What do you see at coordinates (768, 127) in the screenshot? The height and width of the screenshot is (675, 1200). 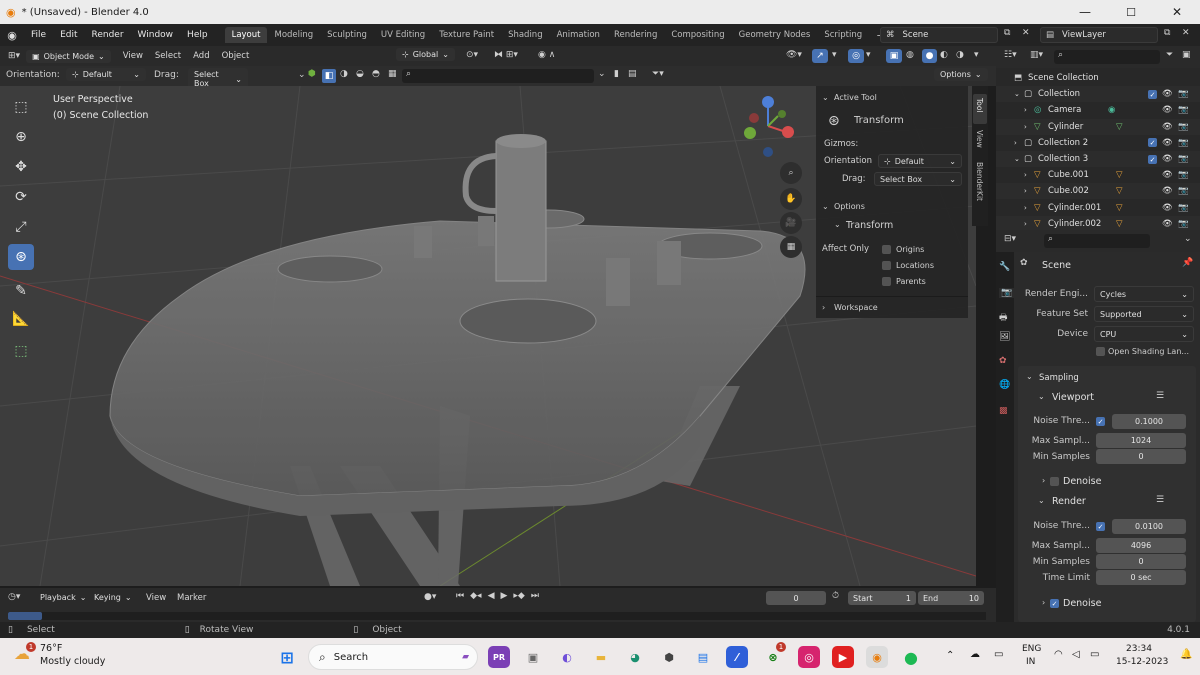 I see `navigation-gizmo` at bounding box center [768, 127].